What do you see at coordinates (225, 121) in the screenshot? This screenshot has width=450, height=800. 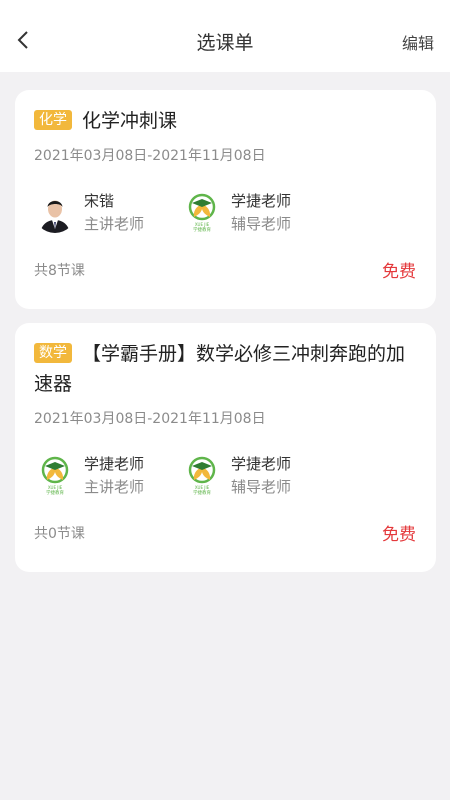 I see `course-title: 化学 化学冲刺课` at bounding box center [225, 121].